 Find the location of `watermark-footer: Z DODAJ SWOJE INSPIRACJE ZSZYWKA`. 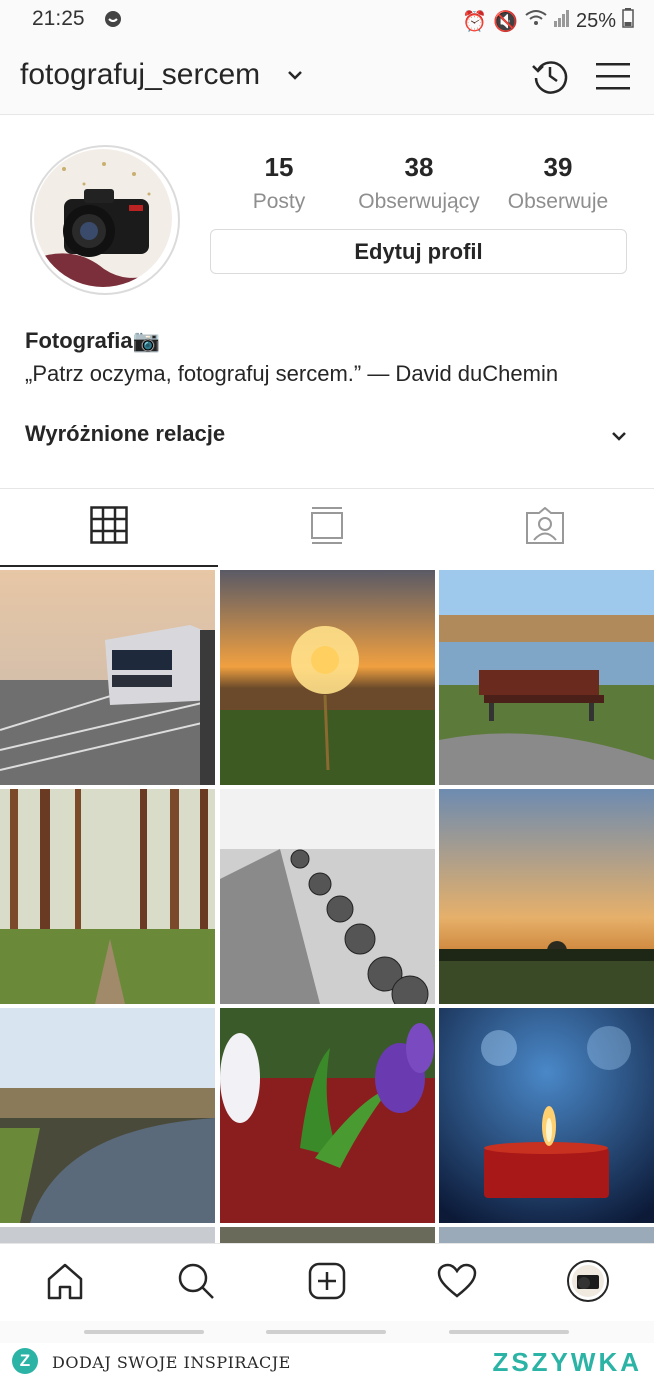

watermark-footer: Z DODAJ SWOJE INSPIRACJE ZSZYWKA is located at coordinates (327, 1361).